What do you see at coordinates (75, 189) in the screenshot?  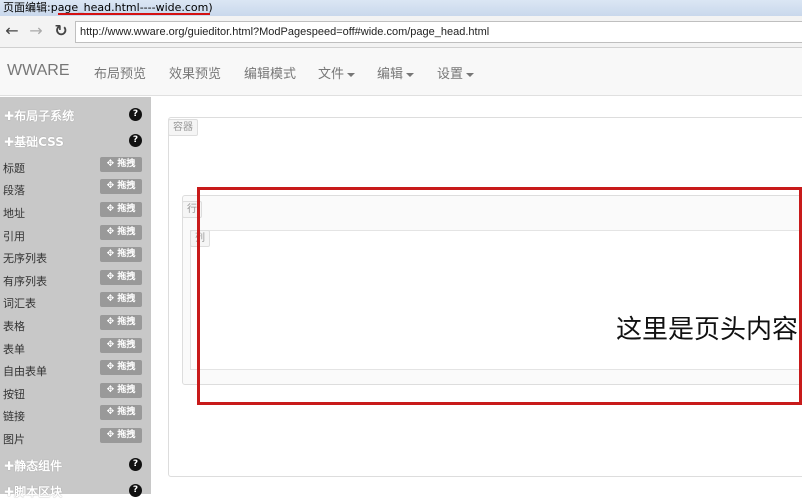 I see `sidebar-item-paragraph: 段落 ✥ 拖拽` at bounding box center [75, 189].